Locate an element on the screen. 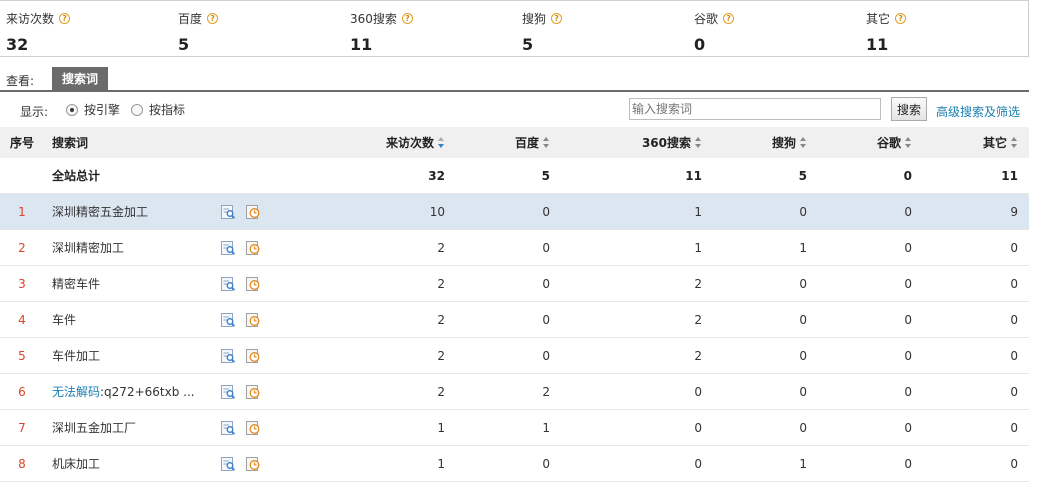 The height and width of the screenshot is (482, 1045). row-index: 3 is located at coordinates (22, 283).